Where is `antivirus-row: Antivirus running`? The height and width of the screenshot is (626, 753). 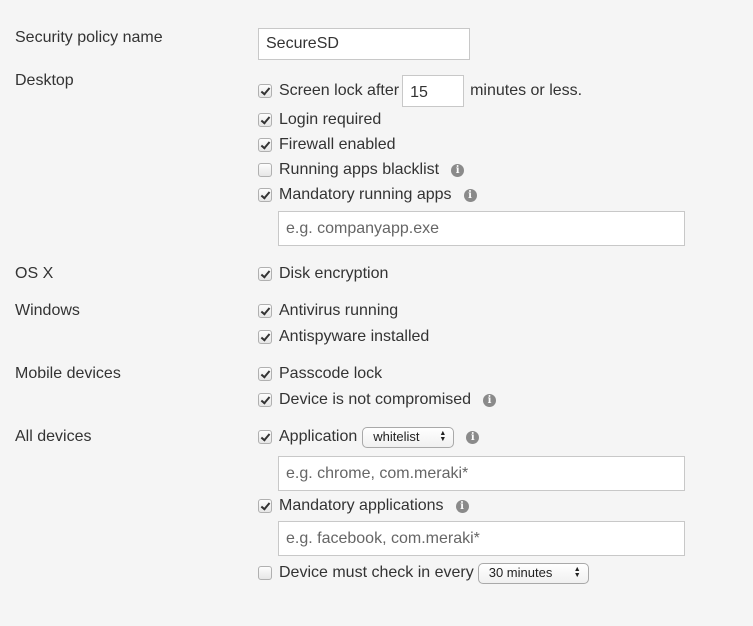
antivirus-row: Antivirus running is located at coordinates (328, 311).